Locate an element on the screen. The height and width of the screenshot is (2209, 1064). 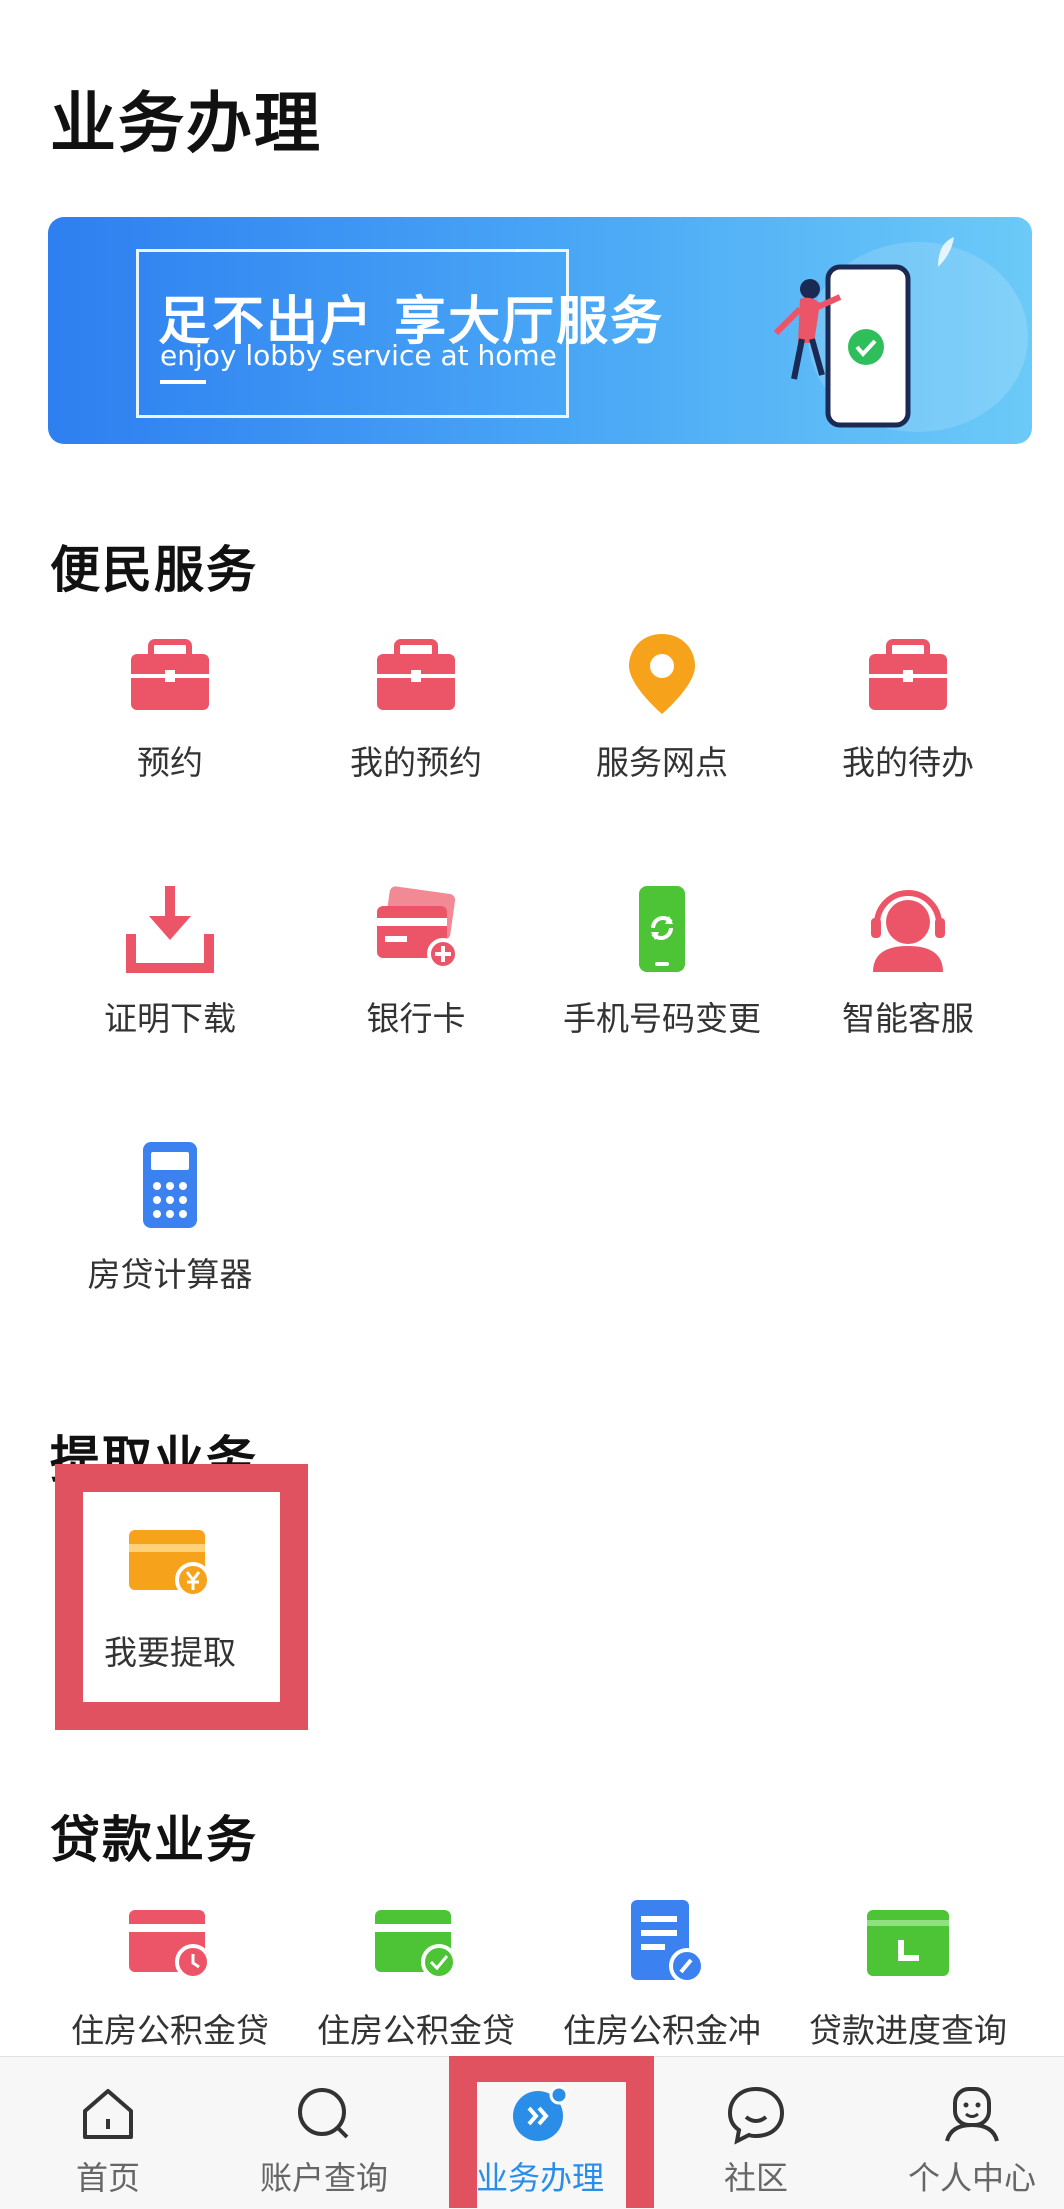
nav-item-community: 社区 is located at coordinates (756, 2133).